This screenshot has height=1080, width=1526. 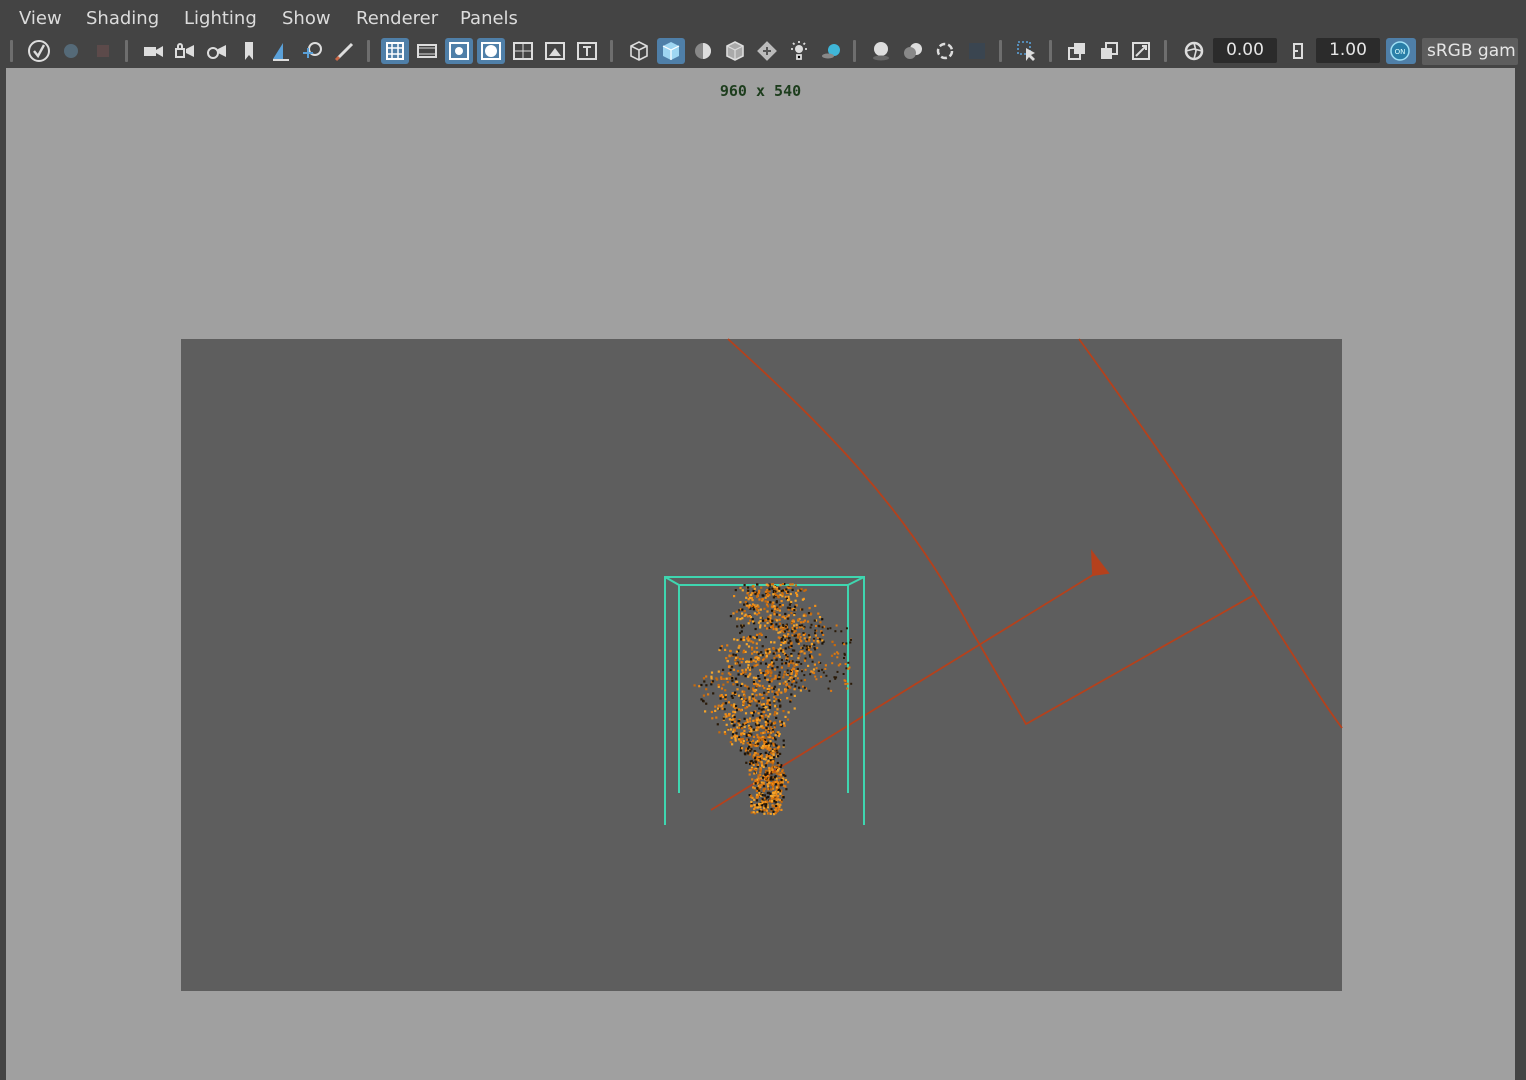 I want to click on select-camera-button, so click(x=39, y=51).